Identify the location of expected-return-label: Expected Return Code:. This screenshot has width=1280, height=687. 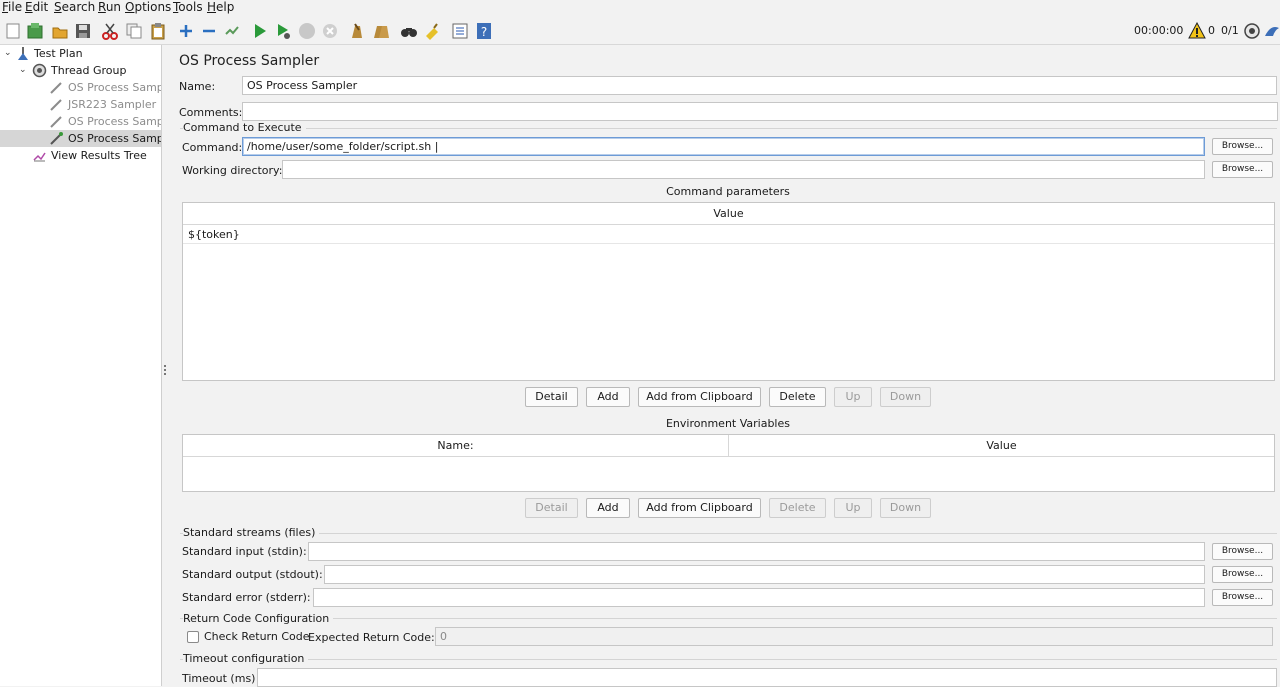
(371, 637).